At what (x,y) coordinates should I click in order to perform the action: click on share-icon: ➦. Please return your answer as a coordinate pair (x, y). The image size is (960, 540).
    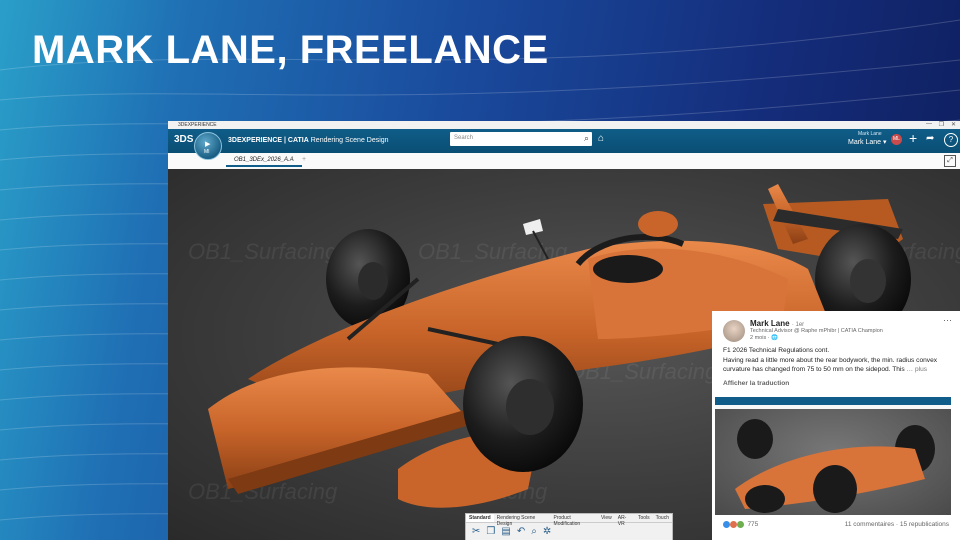
    Looking at the image, I should click on (930, 138).